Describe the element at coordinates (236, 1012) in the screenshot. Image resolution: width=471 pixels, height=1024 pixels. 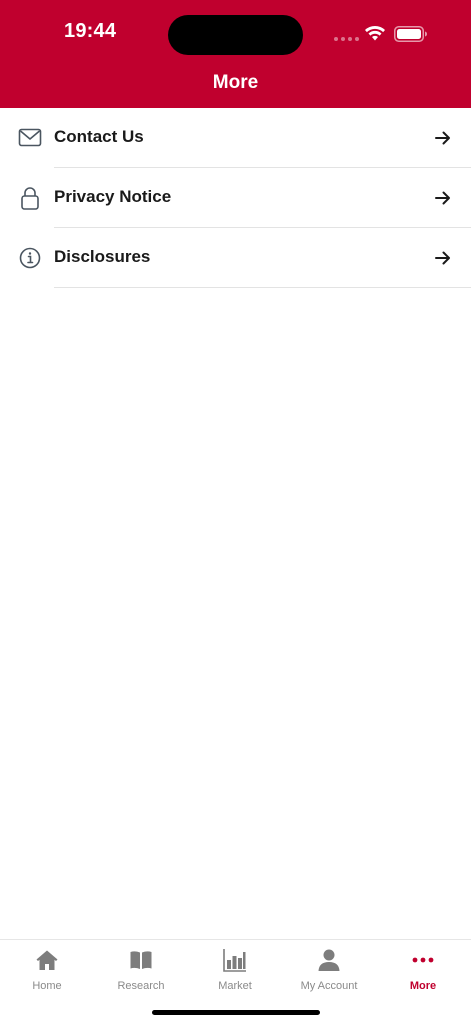
I see `home-indicator` at that location.